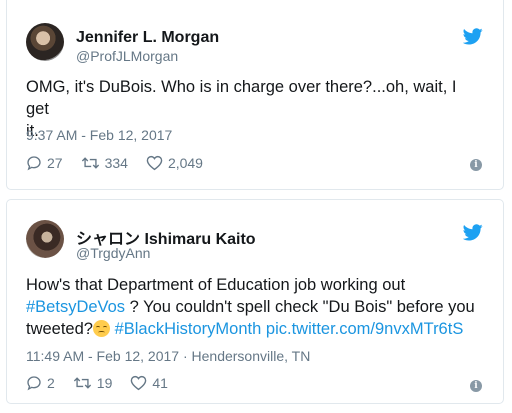  Describe the element at coordinates (113, 253) in the screenshot. I see `author-handle: @TrgdyAnn` at that location.